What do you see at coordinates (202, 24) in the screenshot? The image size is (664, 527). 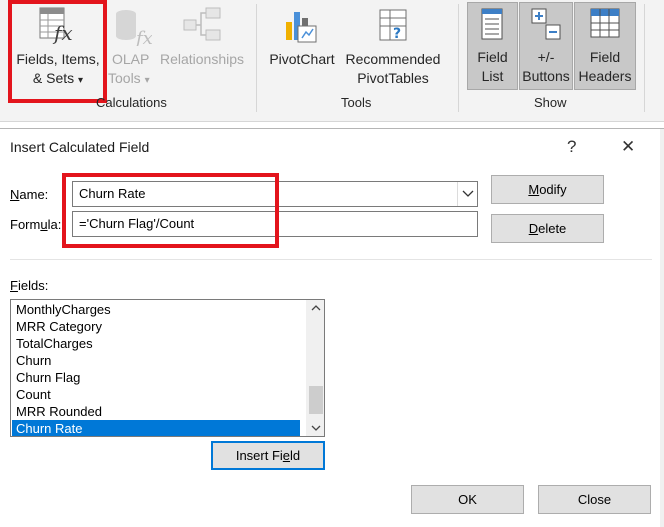 I see `relationships-icon` at bounding box center [202, 24].